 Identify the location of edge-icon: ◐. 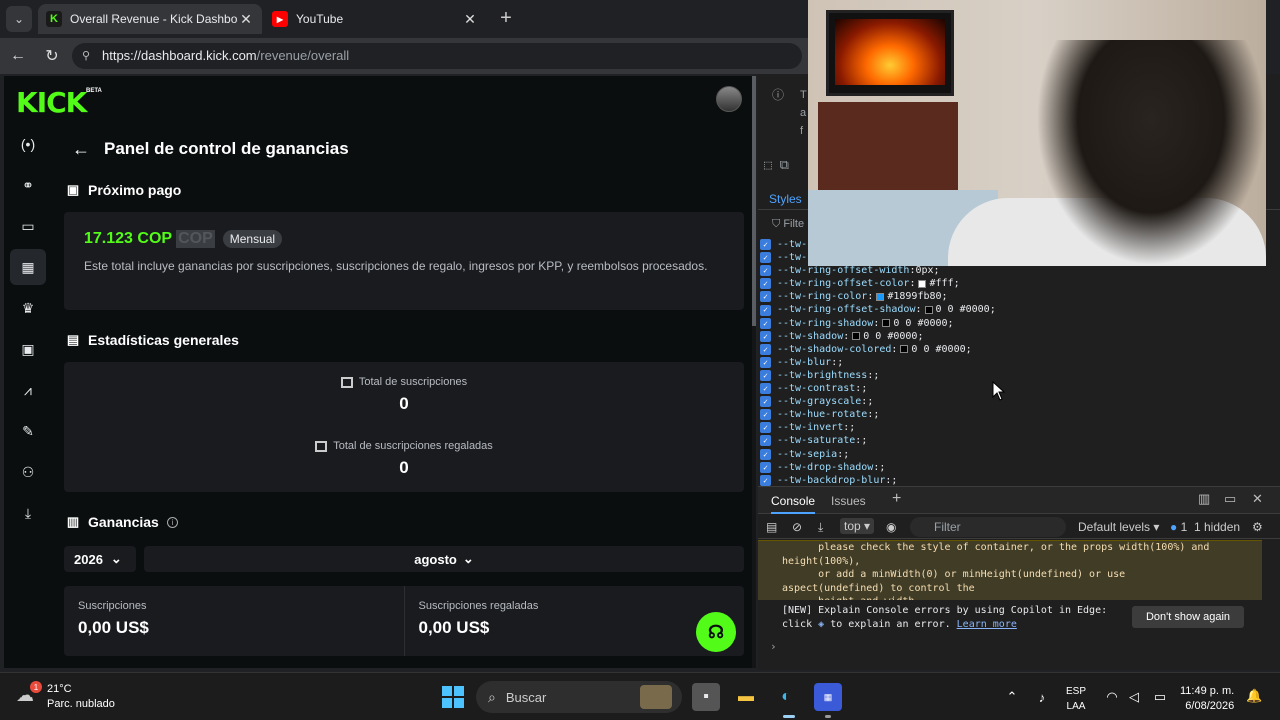
(786, 697).